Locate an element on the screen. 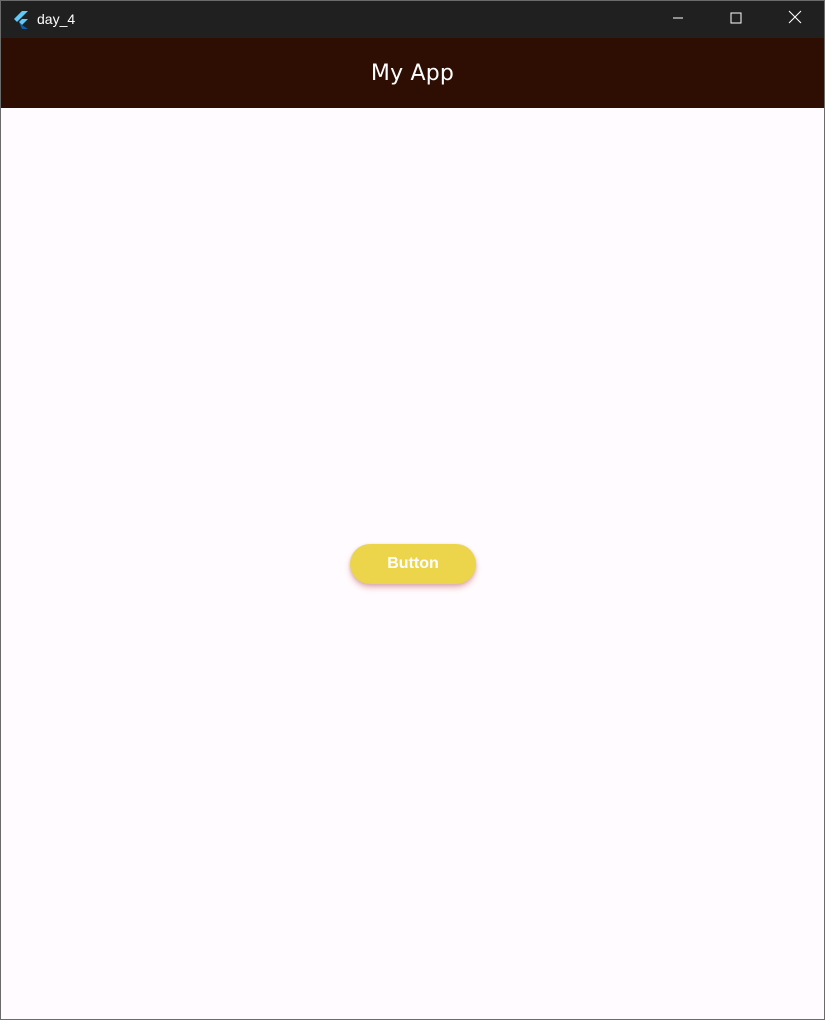 The width and height of the screenshot is (825, 1020). main-button: Button is located at coordinates (413, 564).